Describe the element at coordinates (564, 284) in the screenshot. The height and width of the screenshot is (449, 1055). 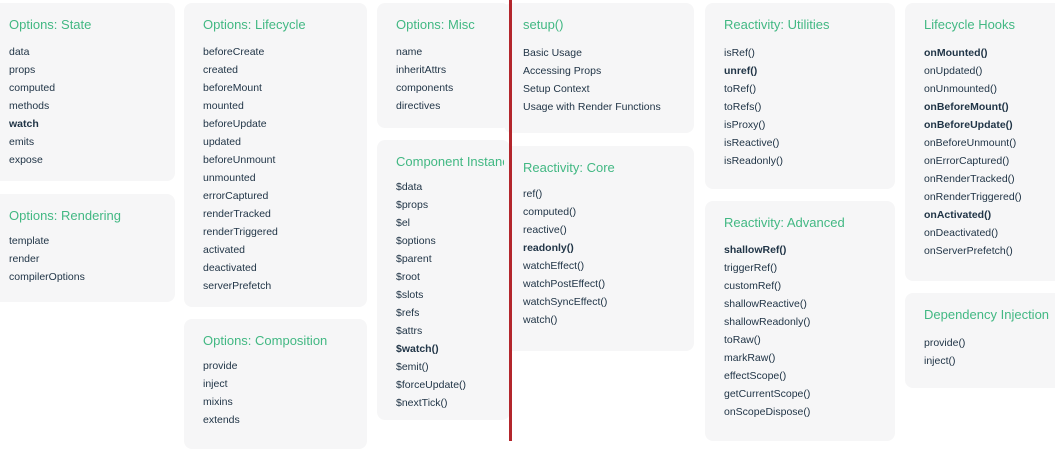
I see `api-link-watch-post-effect: watchPostEffect()` at that location.